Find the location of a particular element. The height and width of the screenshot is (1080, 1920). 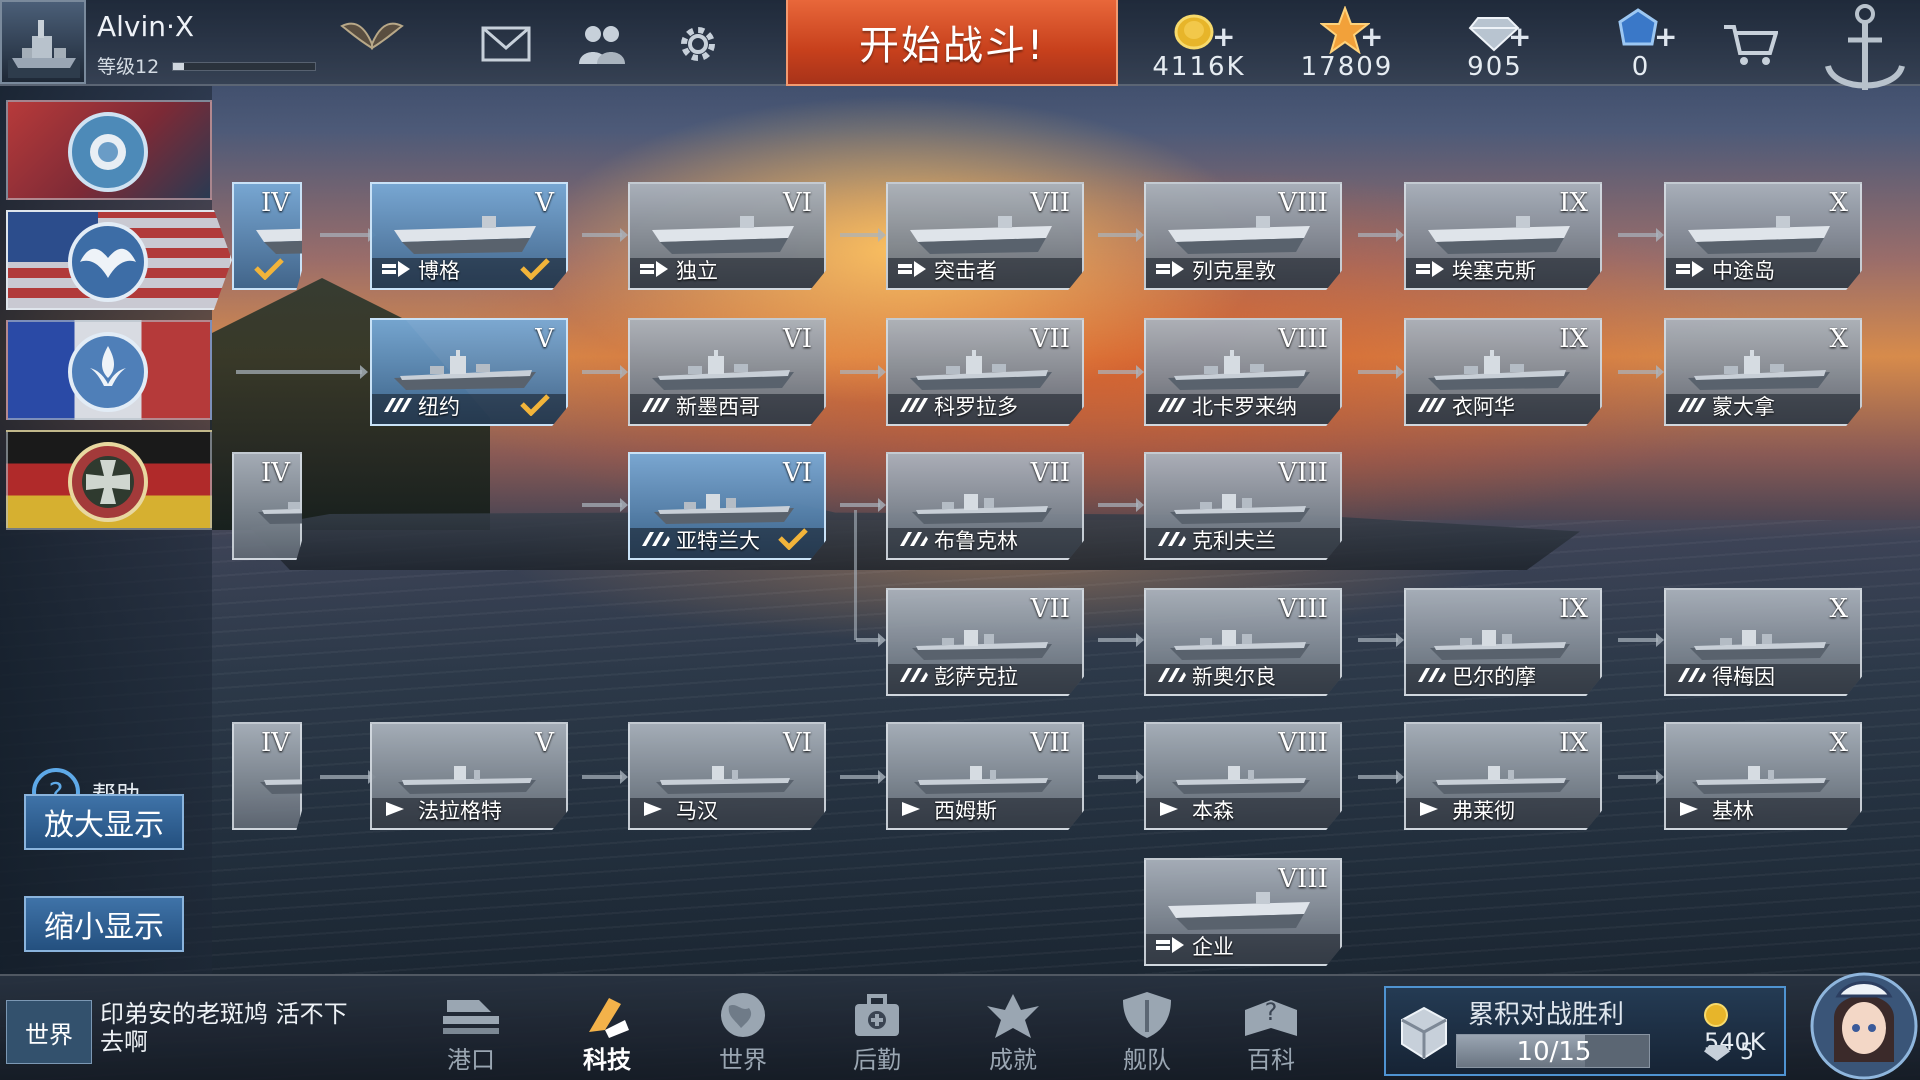

nav-encyclopedia: ? 百科 is located at coordinates (1271, 1035).